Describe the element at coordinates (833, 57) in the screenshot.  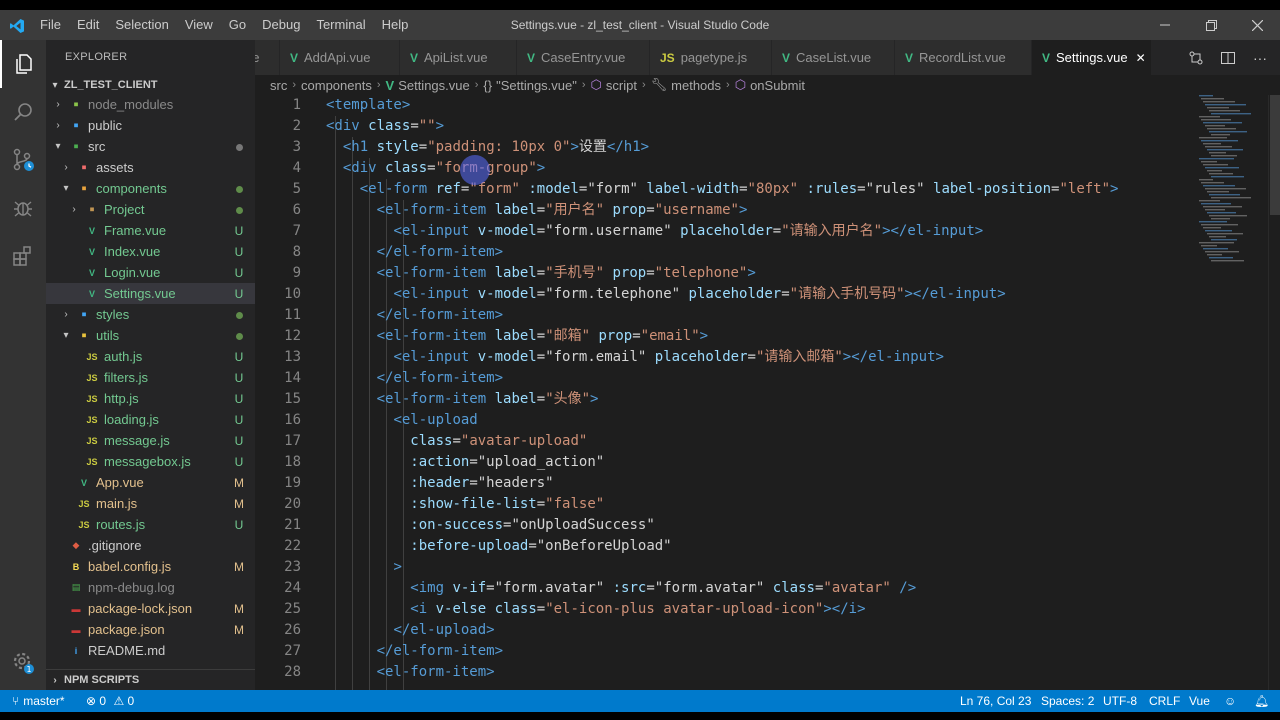
I see `editor-tab: V CaseList.vue` at that location.